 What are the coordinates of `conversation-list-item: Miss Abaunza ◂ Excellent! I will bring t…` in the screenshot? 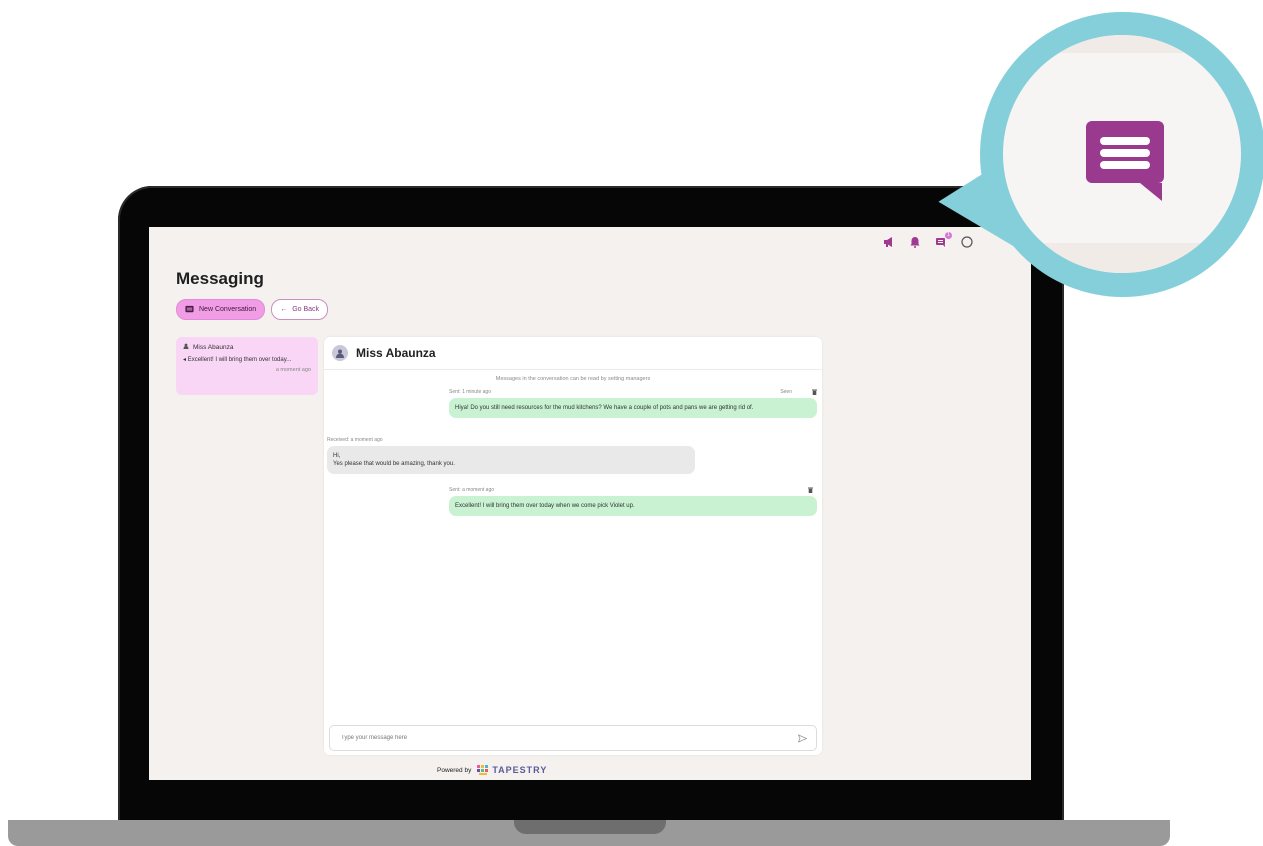 It's located at (247, 366).